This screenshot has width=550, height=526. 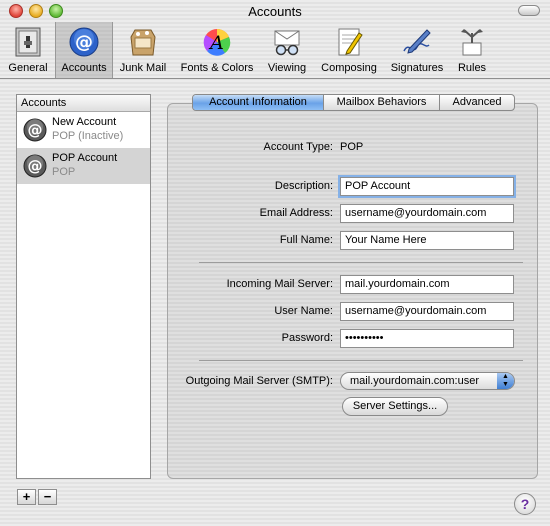 I want to click on help-button: ?, so click(x=525, y=504).